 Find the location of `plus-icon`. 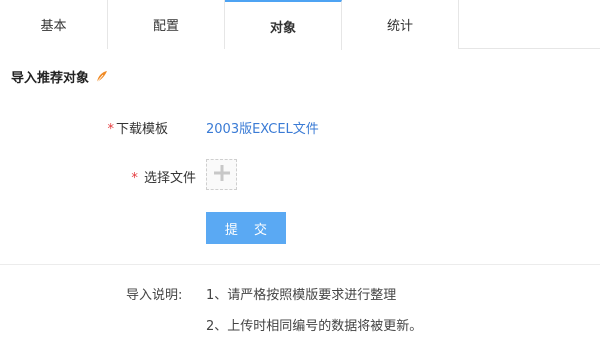

plus-icon is located at coordinates (222, 175).